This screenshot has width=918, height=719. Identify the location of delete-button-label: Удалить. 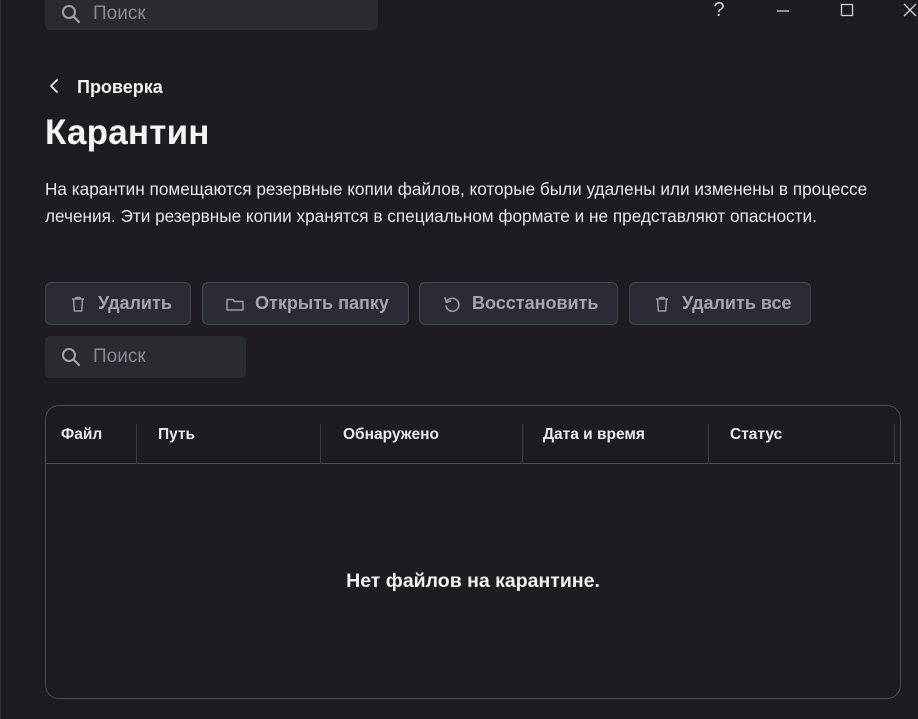
(135, 303).